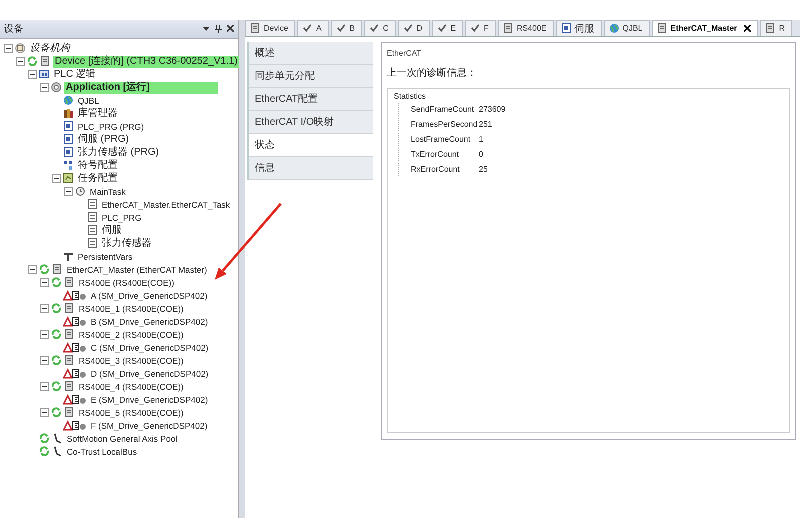  I want to click on tree-item: B (SM_Drive_GenericDSP402), so click(149, 322).